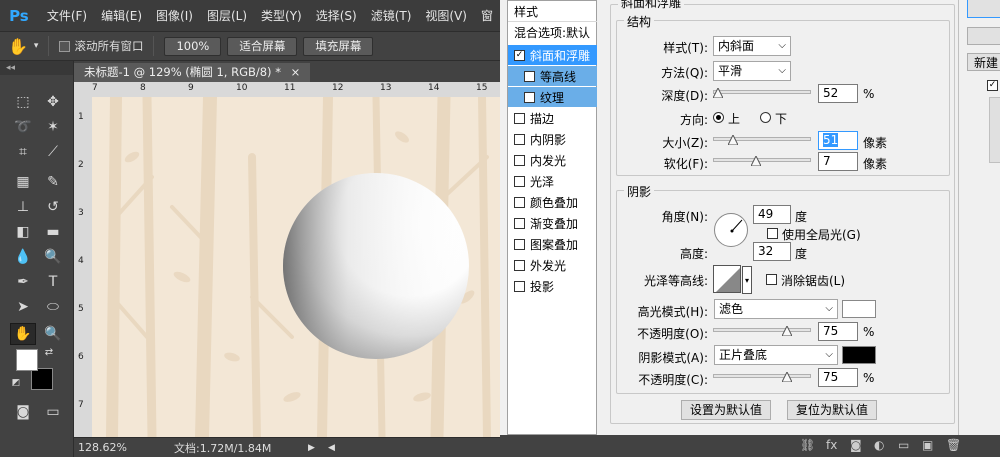  What do you see at coordinates (552, 265) in the screenshot?
I see `list-item-outer-glow: 外发光` at bounding box center [552, 265].